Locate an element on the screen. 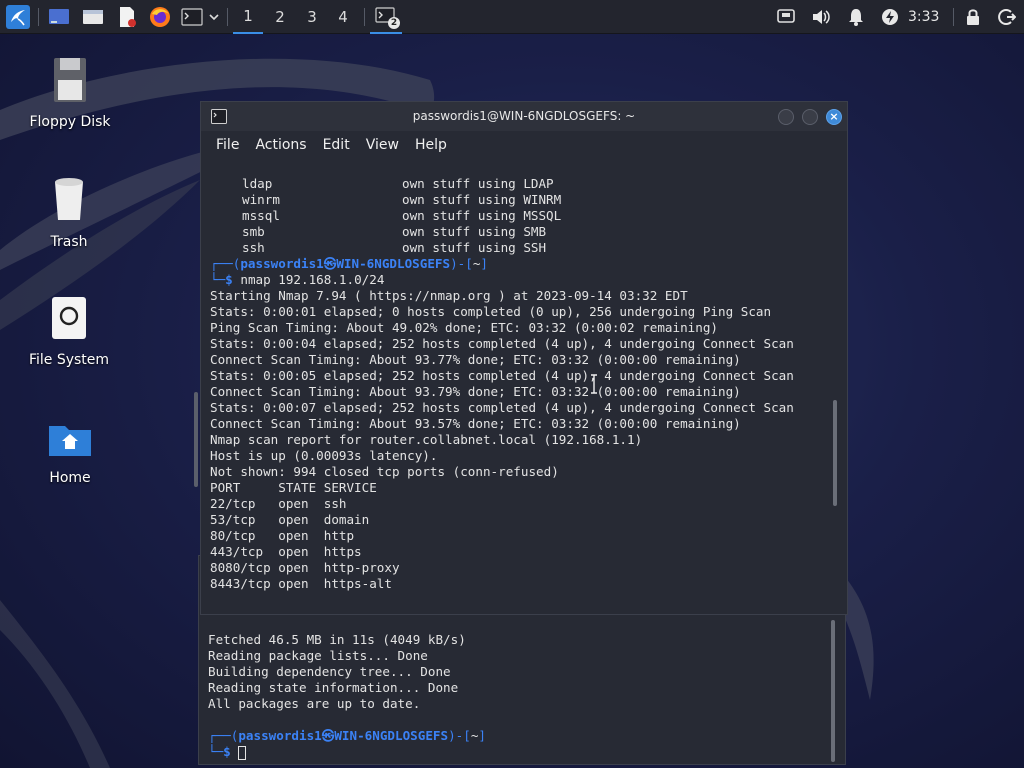  menu-file: File is located at coordinates (224, 145).